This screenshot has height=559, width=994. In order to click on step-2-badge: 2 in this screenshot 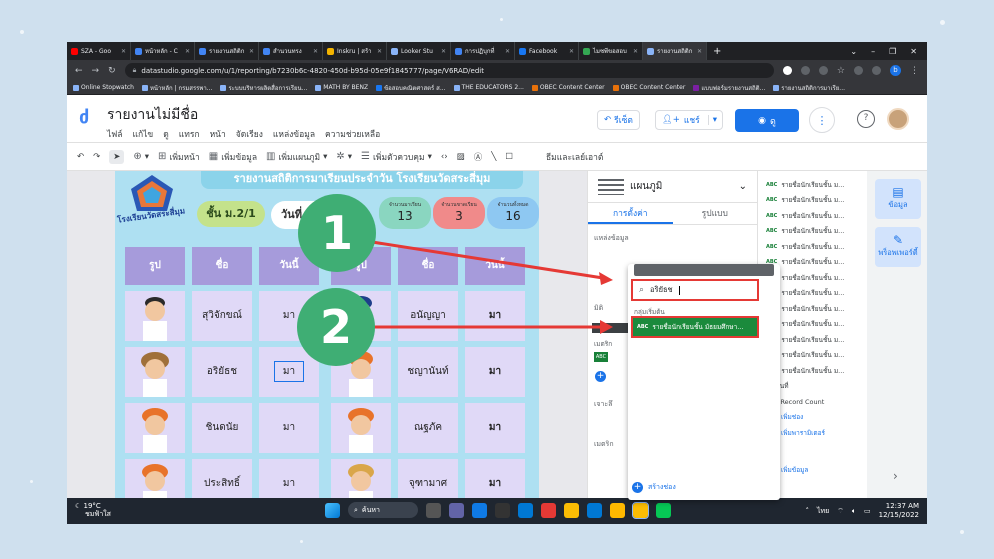, I will do `click(336, 327)`.